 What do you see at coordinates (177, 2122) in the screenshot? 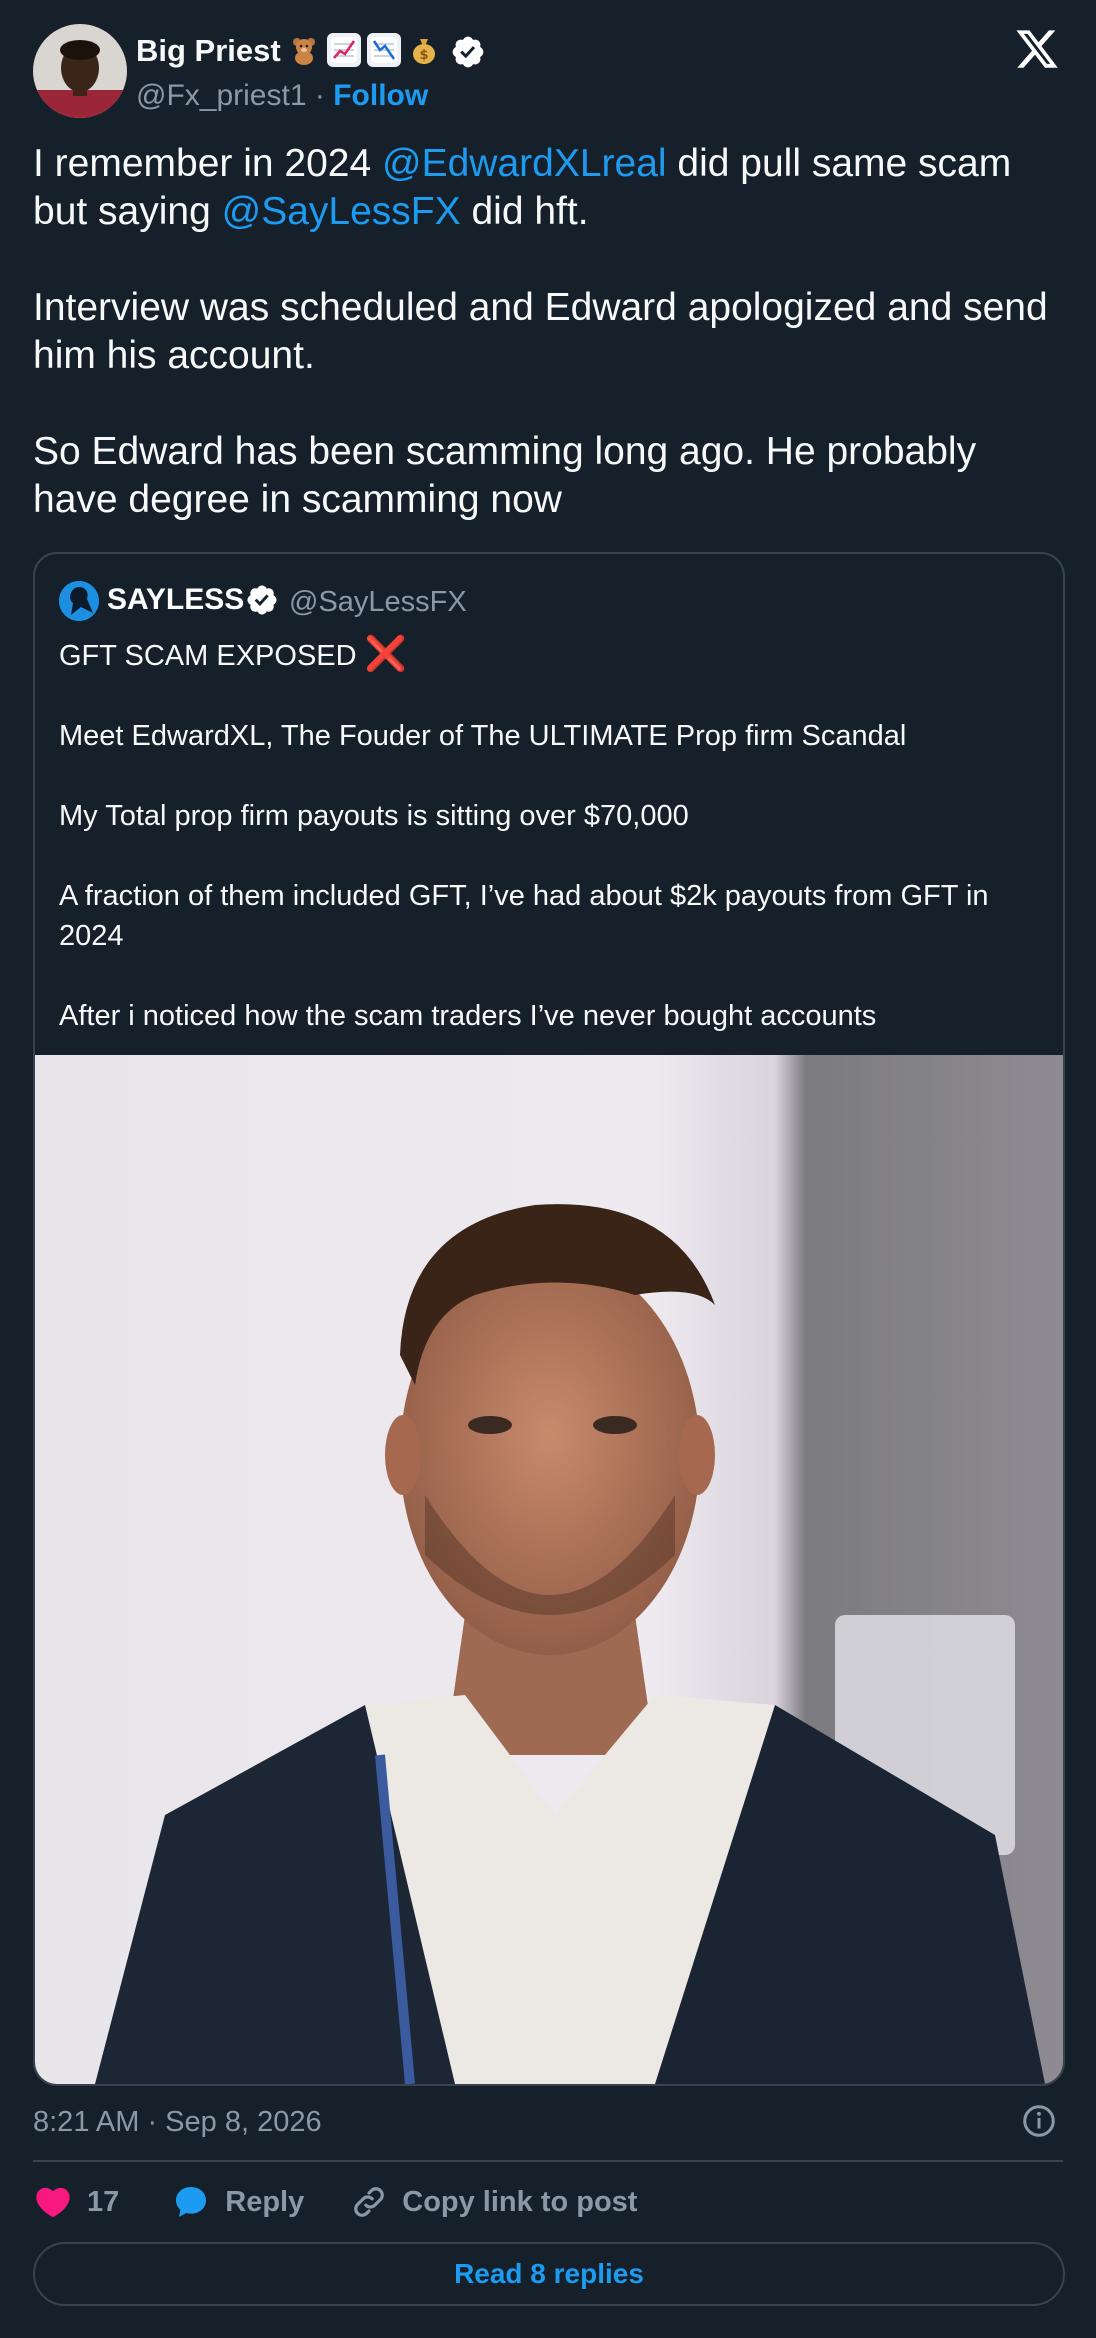
I see `tweet-timestamp: 8:21 AM · Sep 8, 2026` at bounding box center [177, 2122].